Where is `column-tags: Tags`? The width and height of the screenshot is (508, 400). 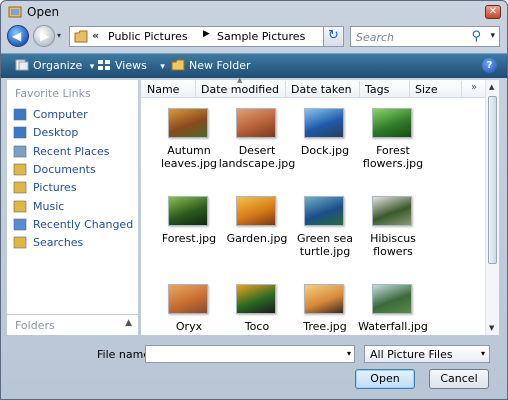
column-tags: Tags is located at coordinates (377, 89).